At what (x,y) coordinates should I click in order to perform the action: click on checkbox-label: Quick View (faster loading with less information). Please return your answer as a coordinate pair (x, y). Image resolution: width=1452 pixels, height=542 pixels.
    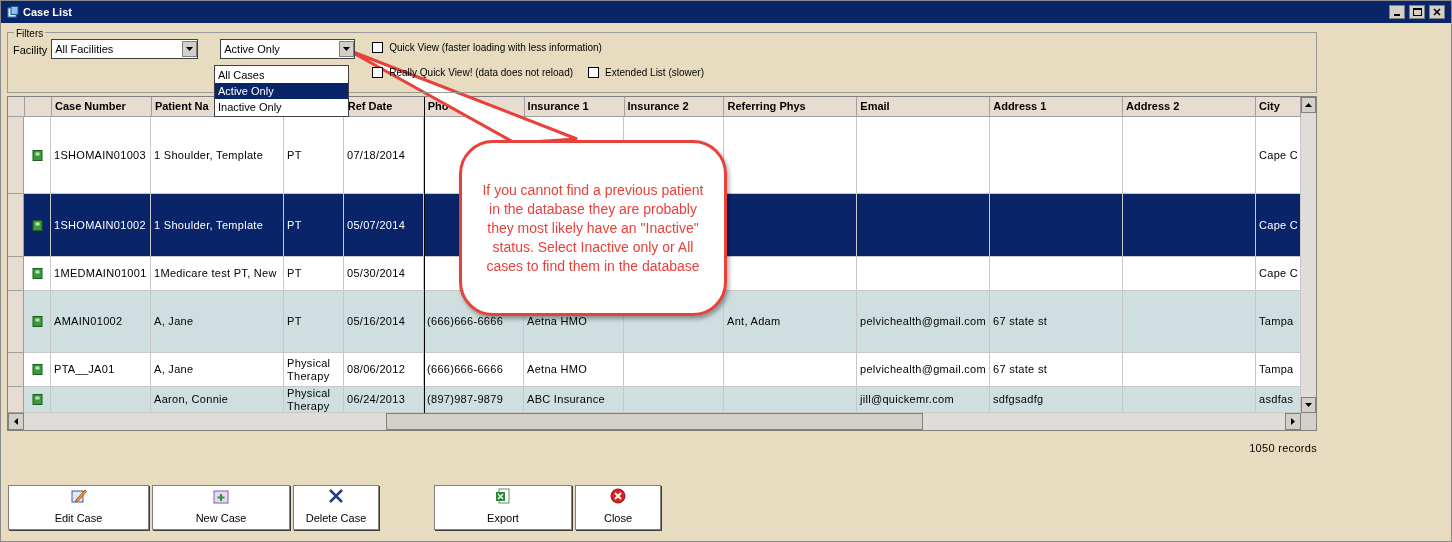
    Looking at the image, I should click on (495, 48).